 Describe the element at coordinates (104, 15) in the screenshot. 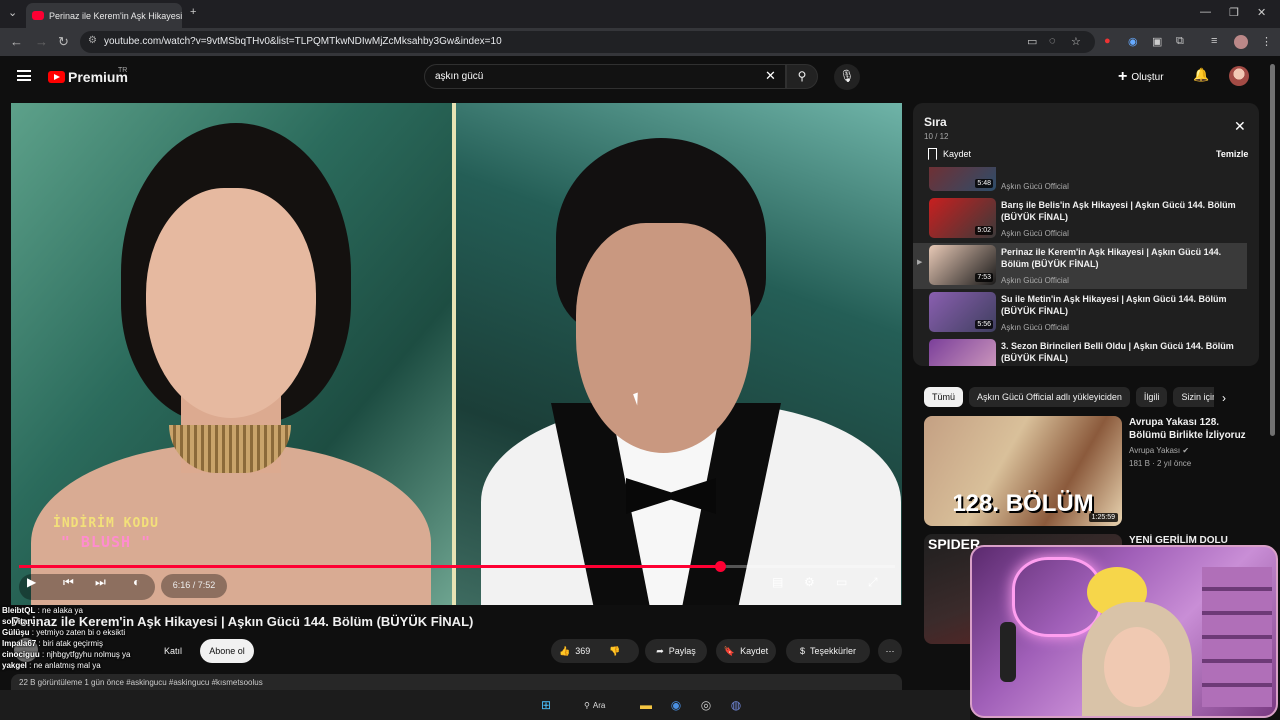

I see `browser-tab: Perinaz ile Kerem'in Aşk Hikayesi ✕` at that location.